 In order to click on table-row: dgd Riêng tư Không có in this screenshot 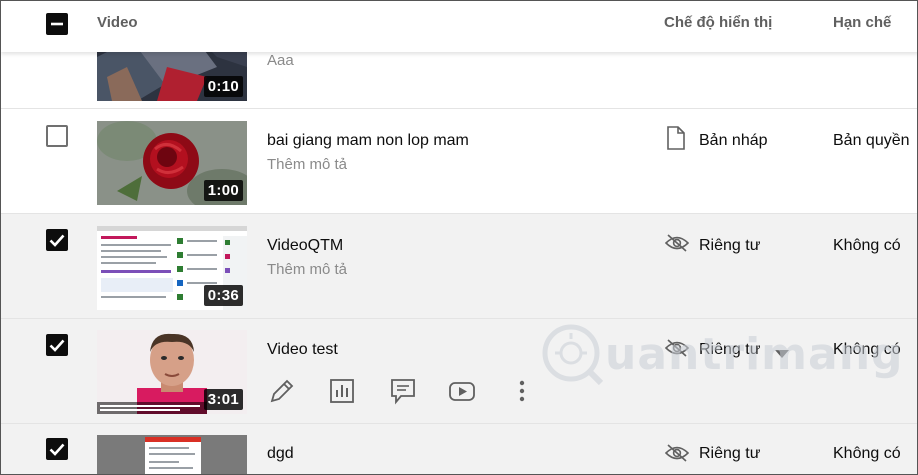, I will do `click(459, 449)`.